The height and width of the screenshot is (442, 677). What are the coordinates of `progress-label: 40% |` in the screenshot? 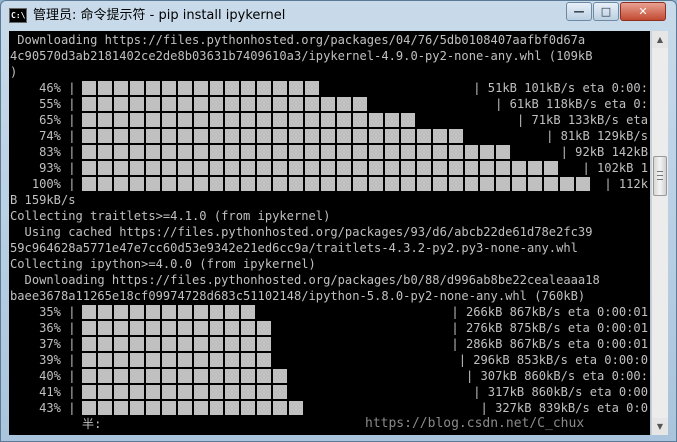 It's located at (43, 376).